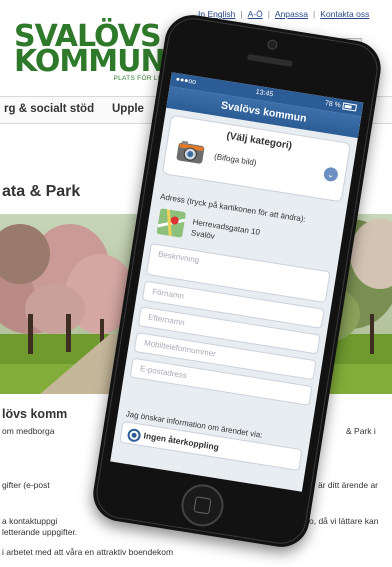  What do you see at coordinates (168, 293) in the screenshot?
I see `first-name-placeholder: Förnamn` at bounding box center [168, 293].